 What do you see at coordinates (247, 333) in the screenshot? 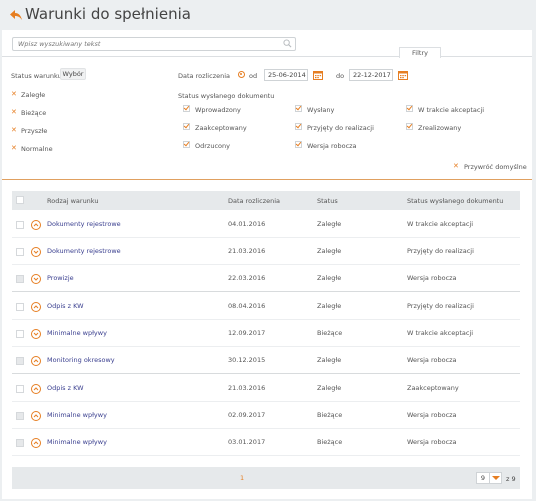
I see `row-date: 12.09.2017` at bounding box center [247, 333].